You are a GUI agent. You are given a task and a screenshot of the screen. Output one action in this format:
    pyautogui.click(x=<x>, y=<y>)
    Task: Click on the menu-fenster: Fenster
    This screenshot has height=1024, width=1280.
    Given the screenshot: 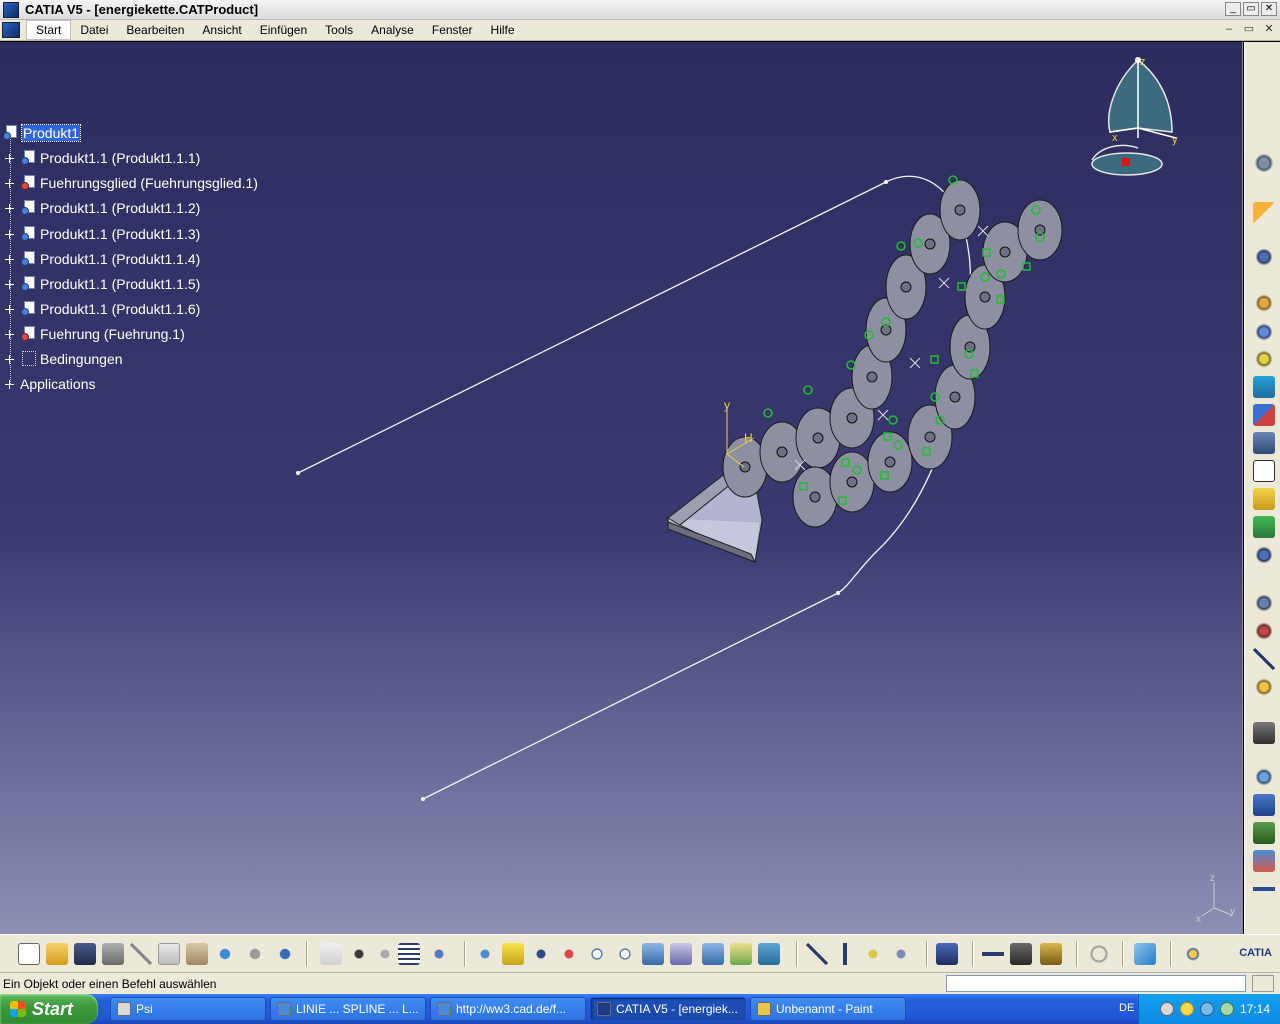 What is the action you would take?
    pyautogui.click(x=452, y=30)
    